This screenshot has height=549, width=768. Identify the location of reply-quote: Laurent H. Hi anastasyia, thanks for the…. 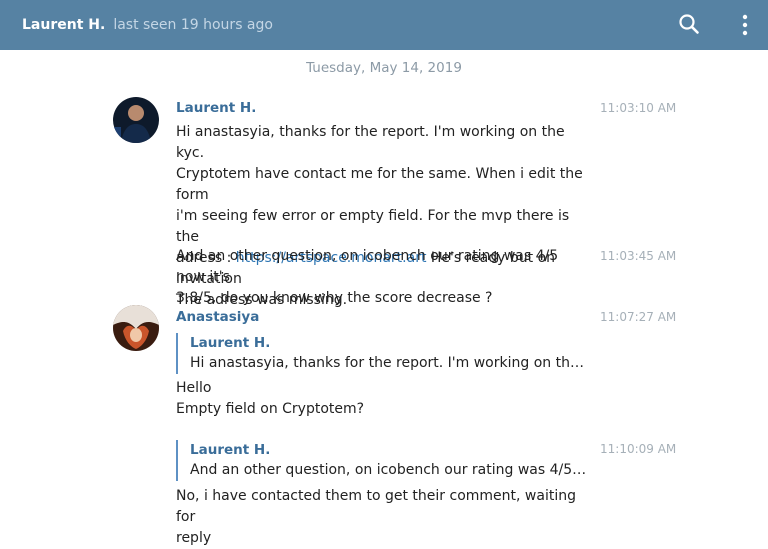
(386, 353).